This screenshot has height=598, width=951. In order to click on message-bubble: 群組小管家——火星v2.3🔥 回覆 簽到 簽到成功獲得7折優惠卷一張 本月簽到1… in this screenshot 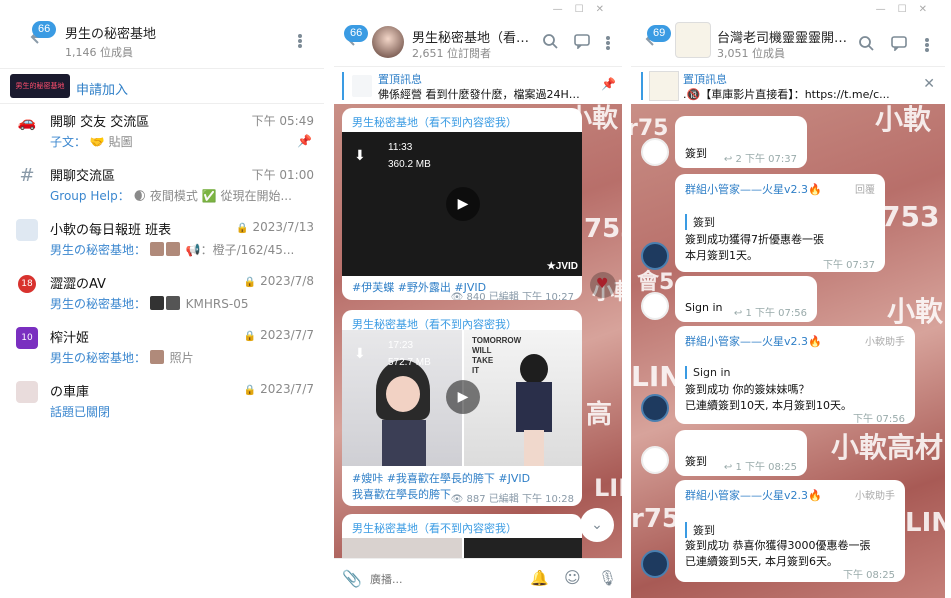, I will do `click(780, 223)`.